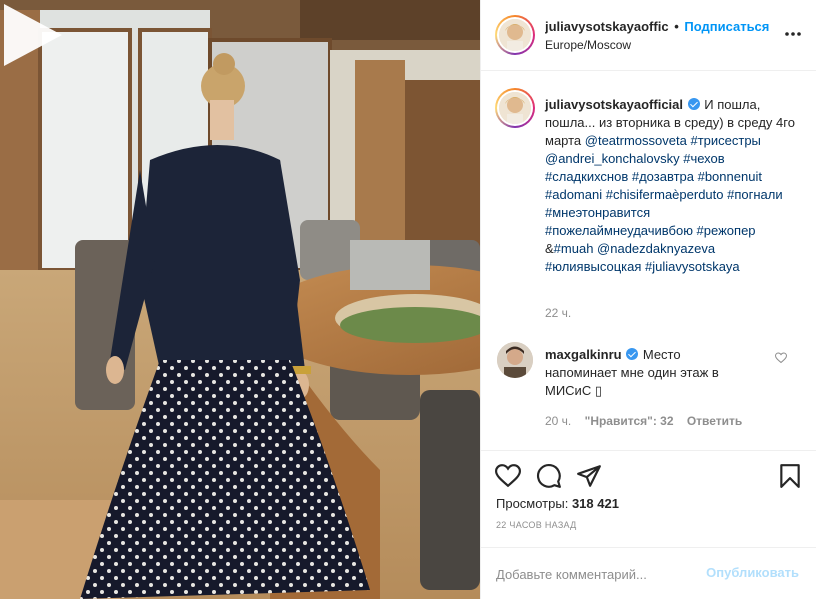 The height and width of the screenshot is (599, 816). What do you see at coordinates (648, 470) in the screenshot?
I see `post-actions` at bounding box center [648, 470].